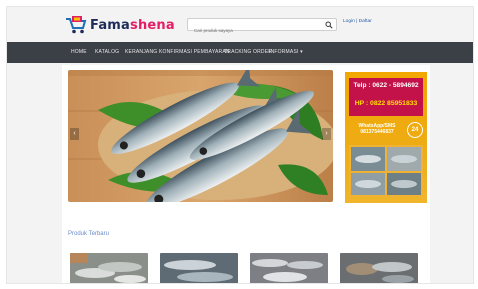  Describe the element at coordinates (377, 132) in the screenshot. I see `whatsapp-number: 081375446837` at that location.